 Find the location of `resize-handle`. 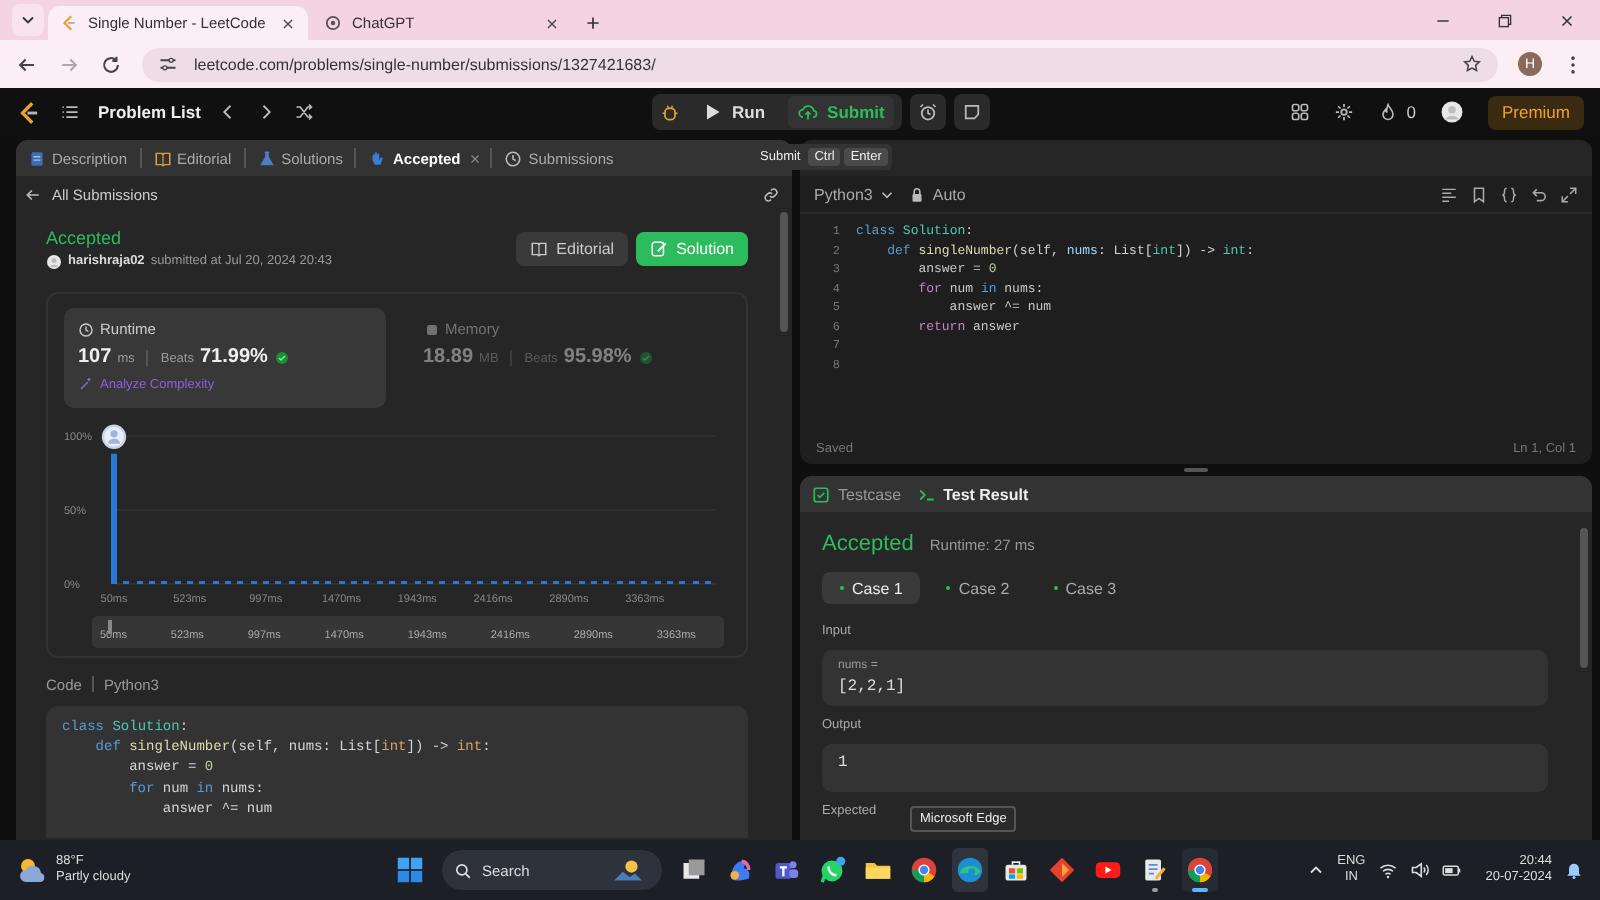

resize-handle is located at coordinates (1196, 470).